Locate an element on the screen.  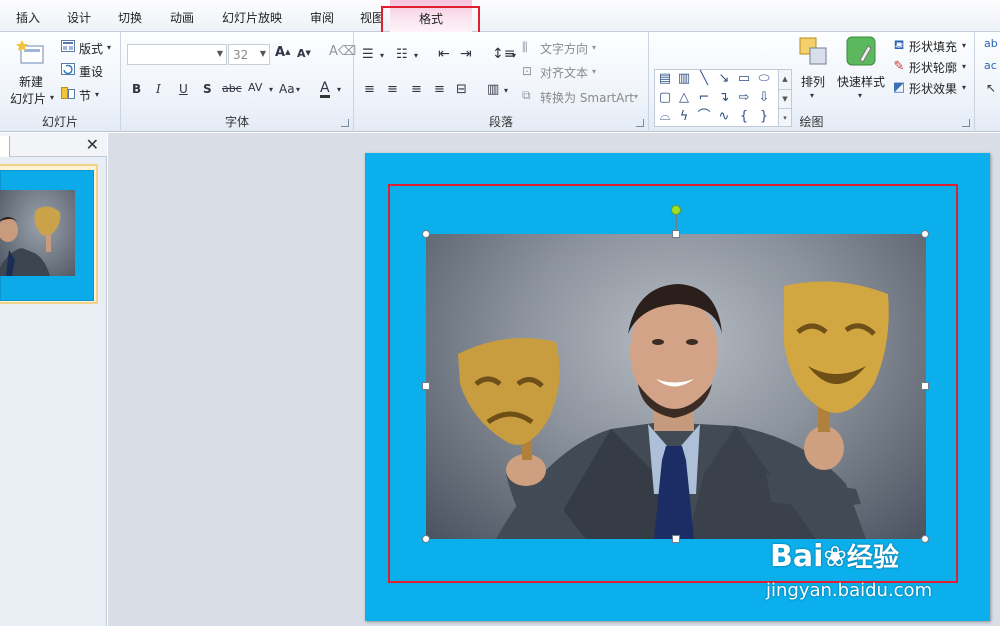
select-icon: ↖ is located at coordinates (991, 88).